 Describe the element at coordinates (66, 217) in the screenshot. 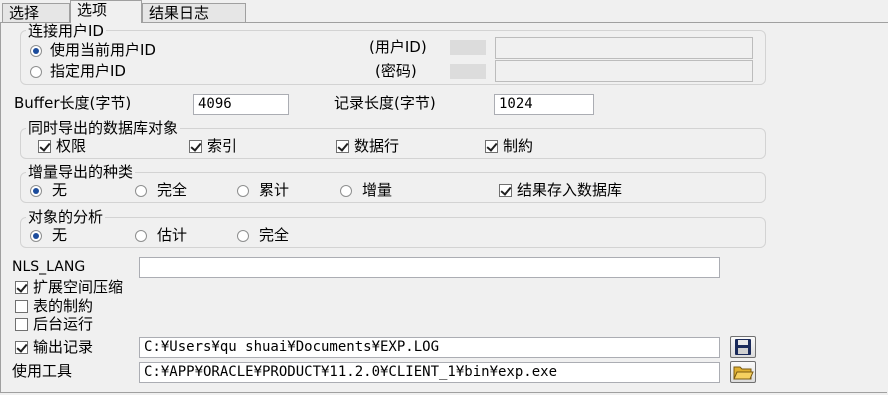

I see `analysis-group-title: 对象的分析` at that location.